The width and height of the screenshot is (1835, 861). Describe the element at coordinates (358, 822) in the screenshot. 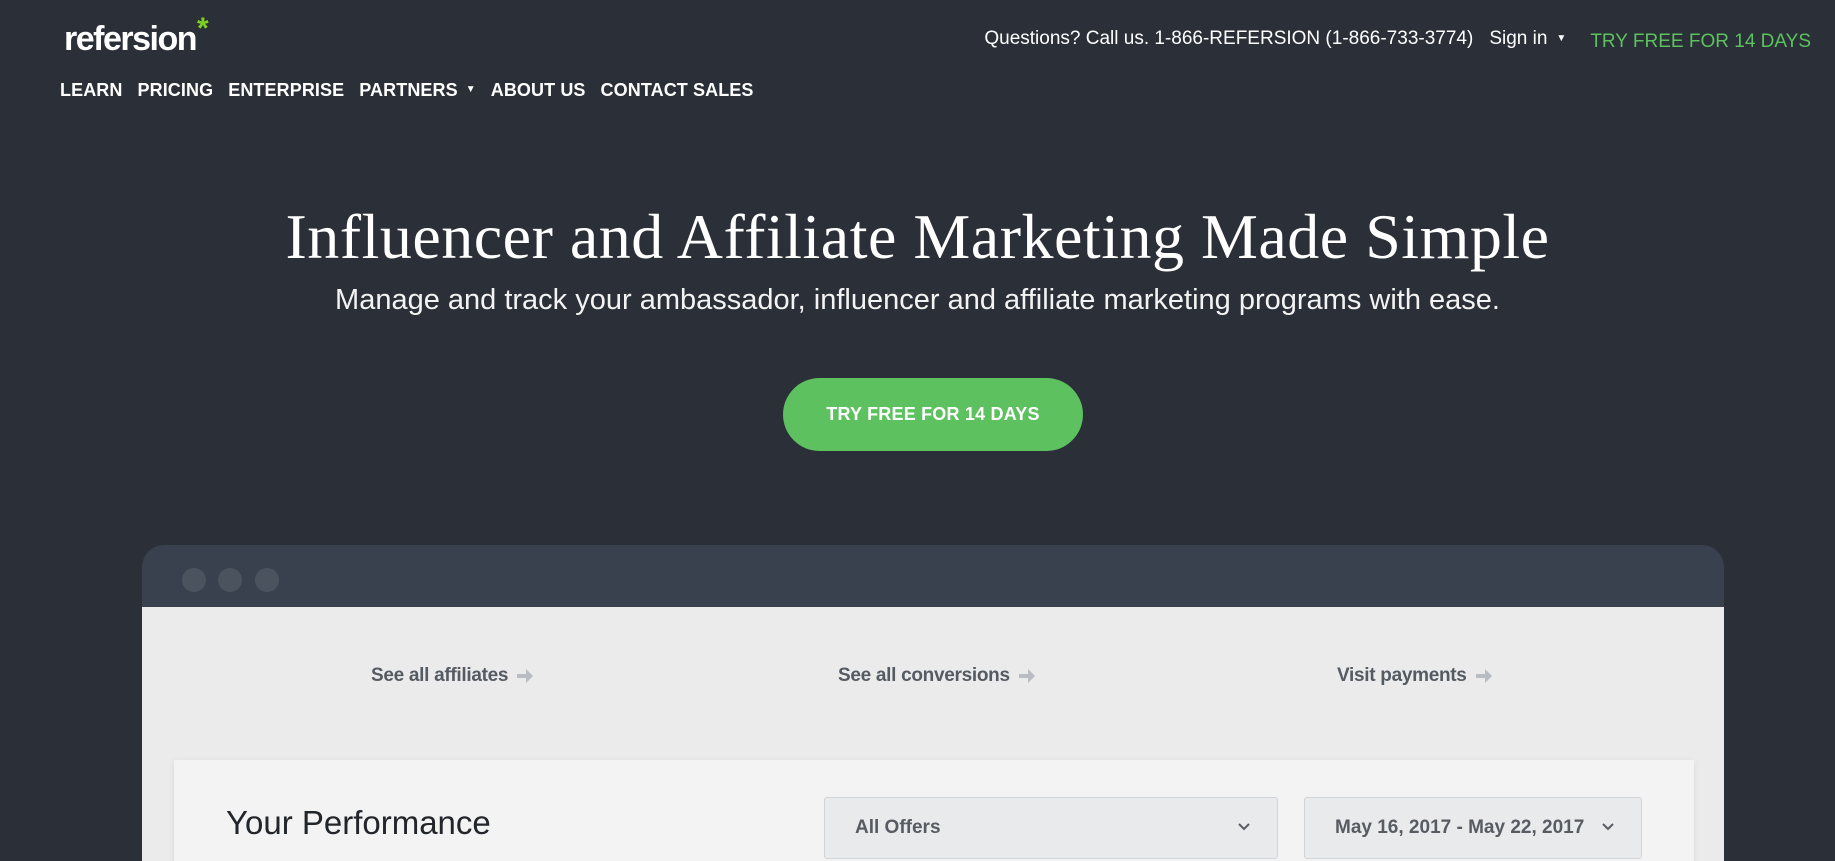

I see `performance-title: Your Performance` at that location.